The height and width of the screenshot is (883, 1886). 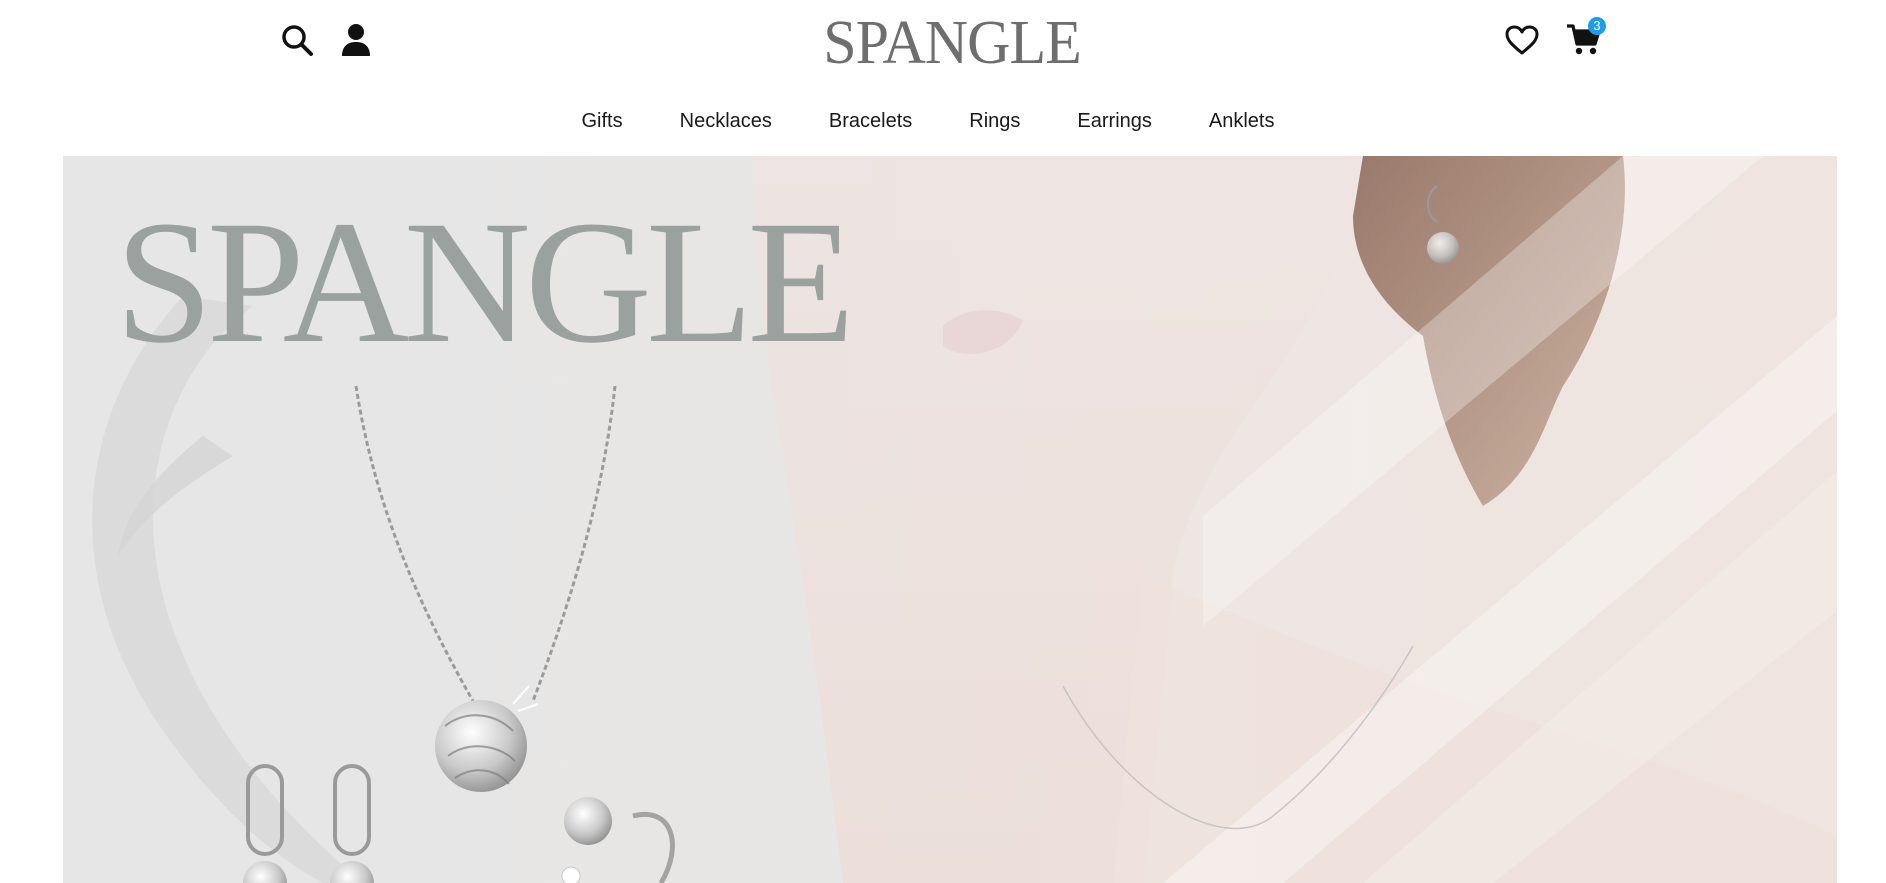 What do you see at coordinates (602, 121) in the screenshot?
I see `nav-item-gifts: Gifts` at bounding box center [602, 121].